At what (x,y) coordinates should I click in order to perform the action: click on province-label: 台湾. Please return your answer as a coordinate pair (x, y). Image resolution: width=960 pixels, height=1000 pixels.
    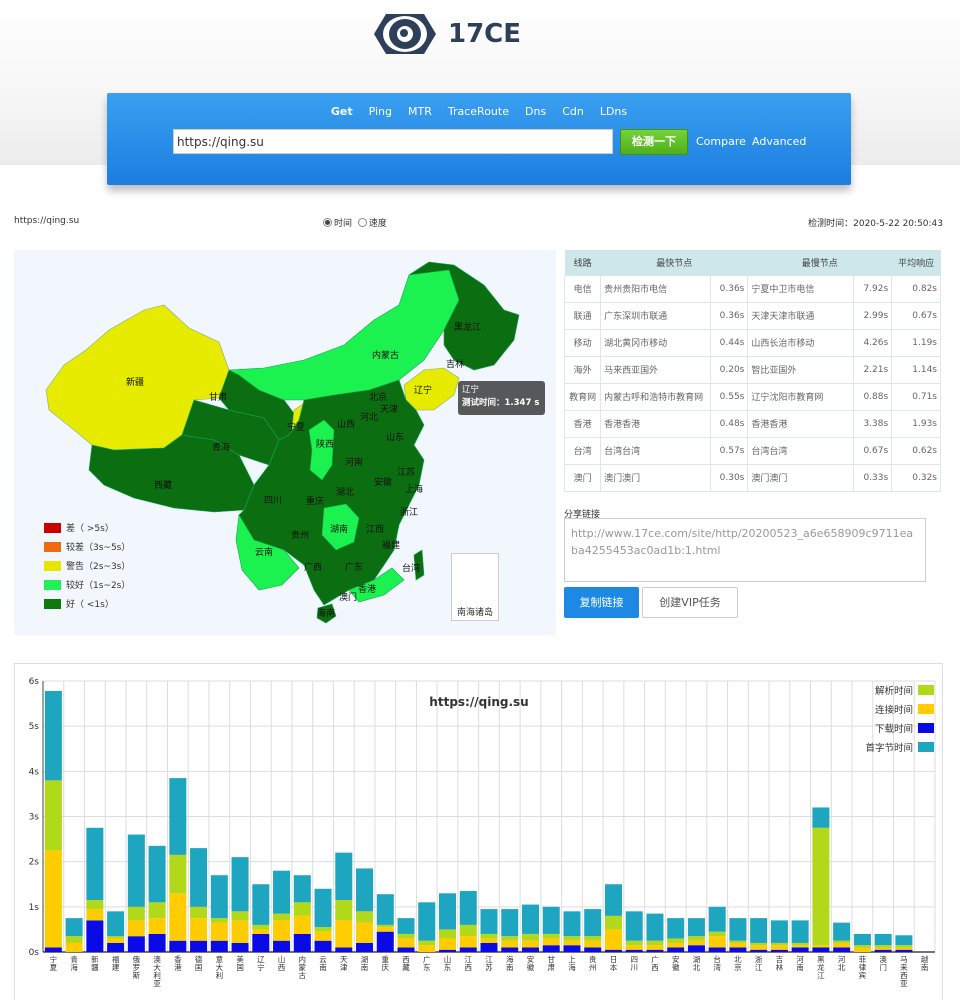
    Looking at the image, I should click on (411, 567).